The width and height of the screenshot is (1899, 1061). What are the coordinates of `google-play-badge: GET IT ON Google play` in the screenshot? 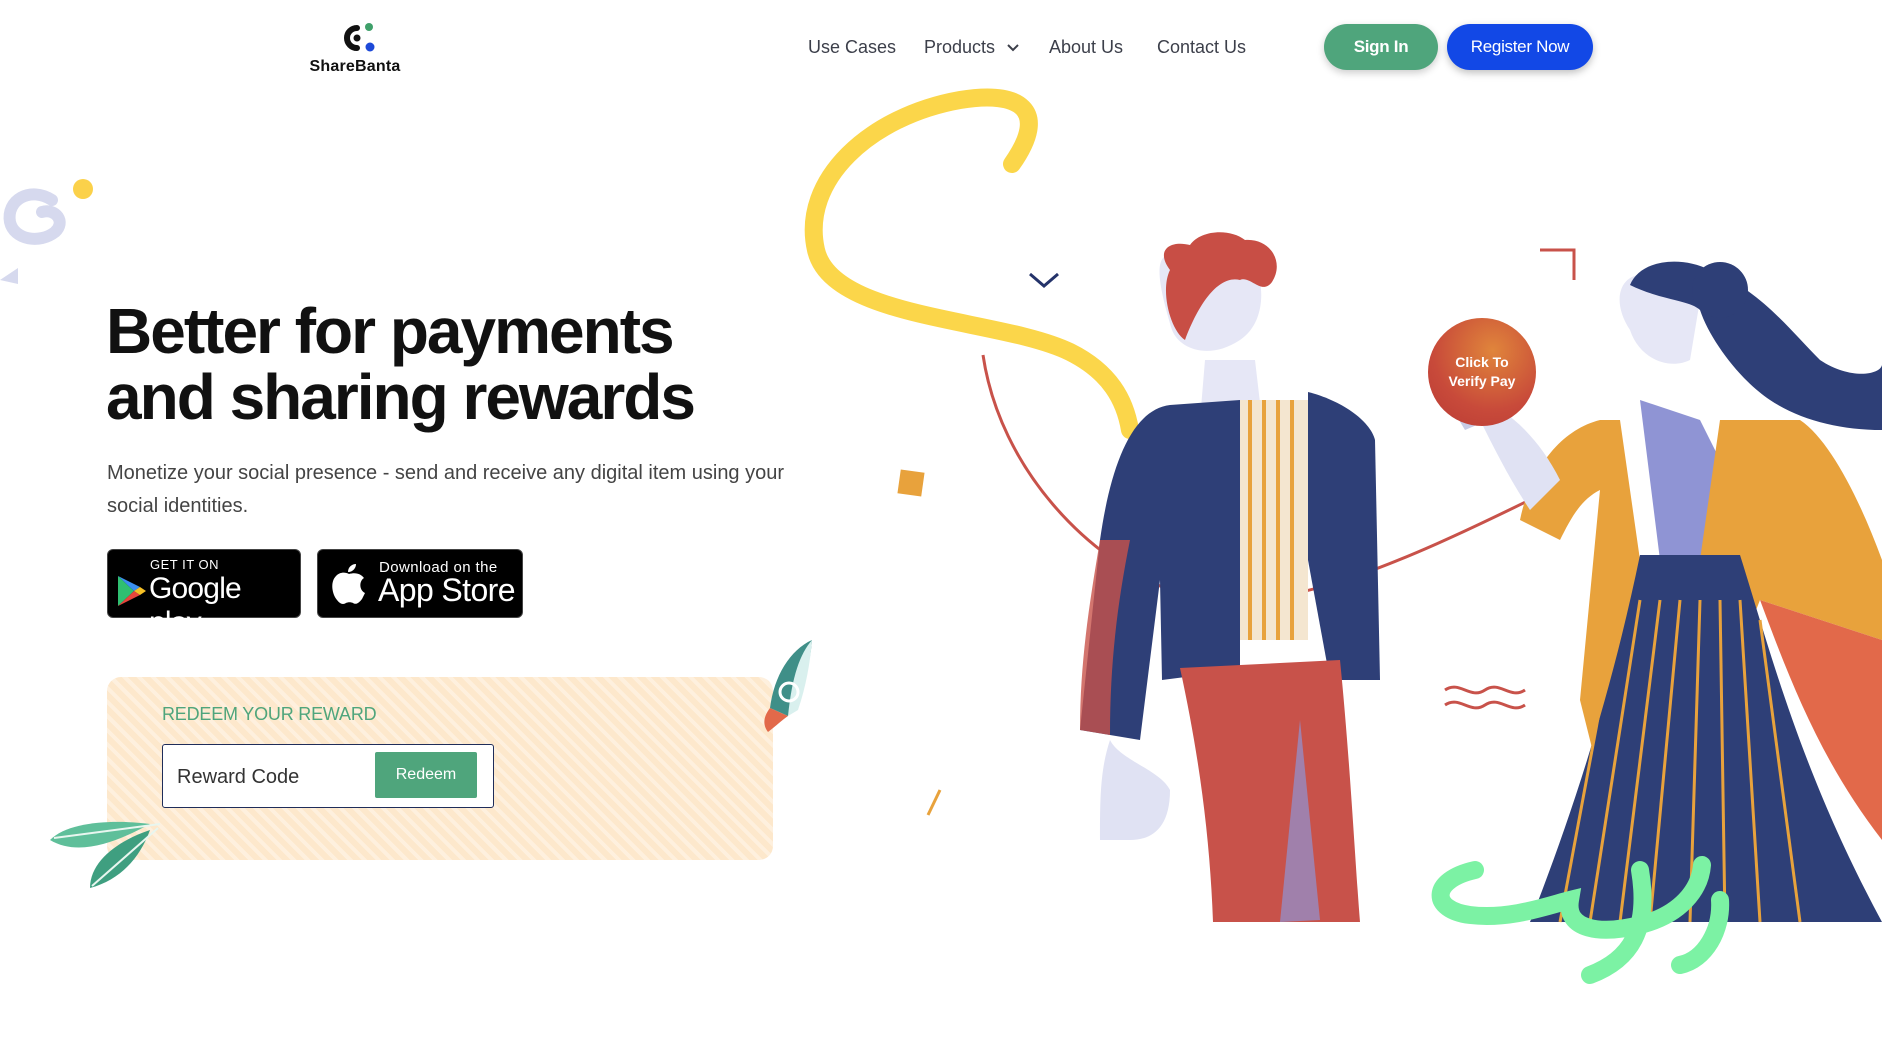 It's located at (204, 594).